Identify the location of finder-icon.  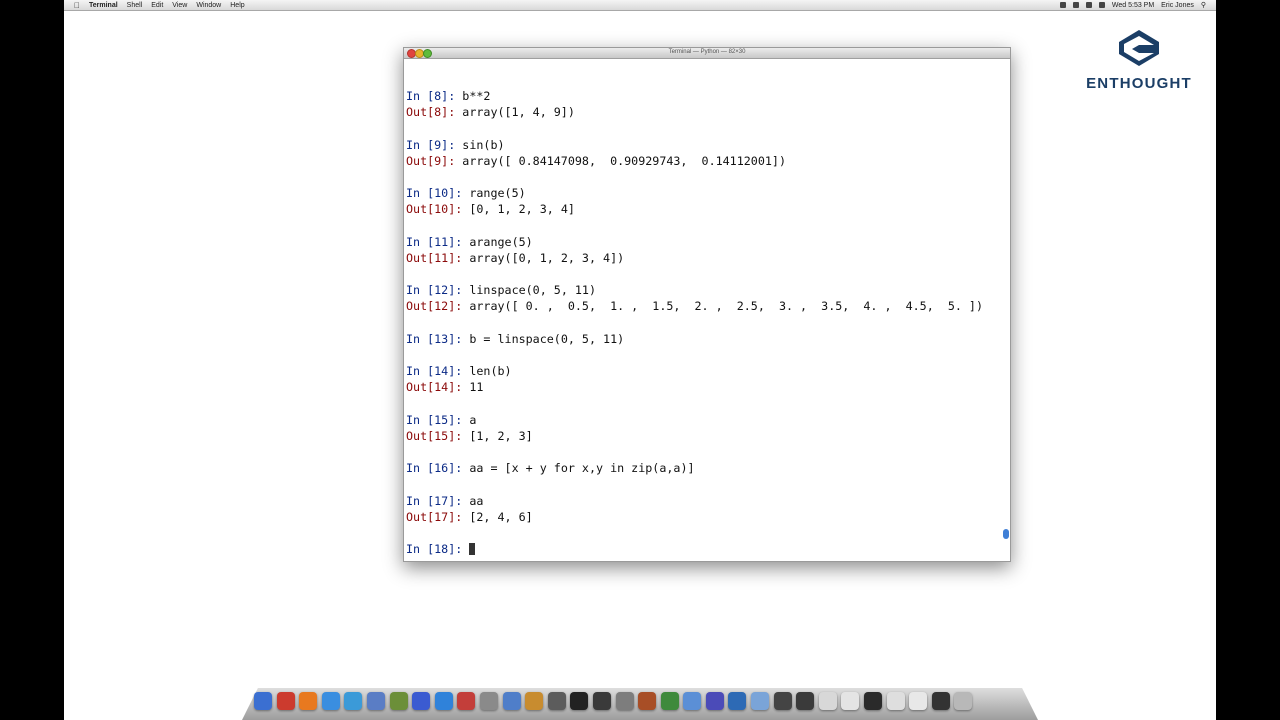
(263, 701).